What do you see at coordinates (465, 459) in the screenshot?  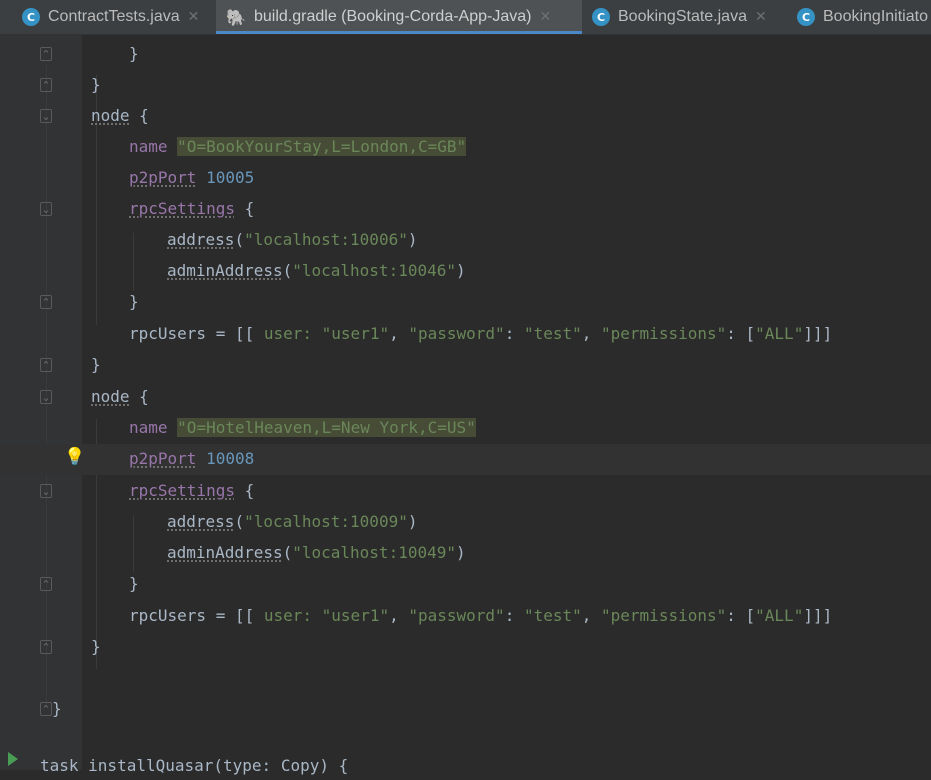 I see `code-line-current: 💡 p2pPort 10008` at bounding box center [465, 459].